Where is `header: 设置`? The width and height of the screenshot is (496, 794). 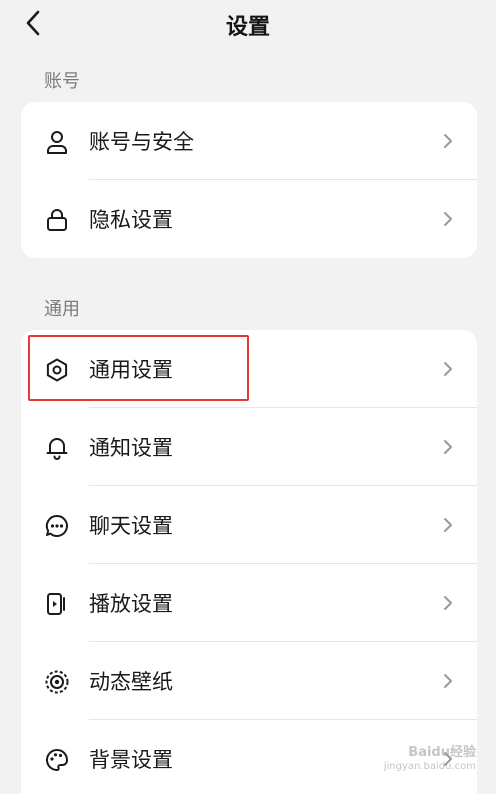
header: 设置 is located at coordinates (248, 24).